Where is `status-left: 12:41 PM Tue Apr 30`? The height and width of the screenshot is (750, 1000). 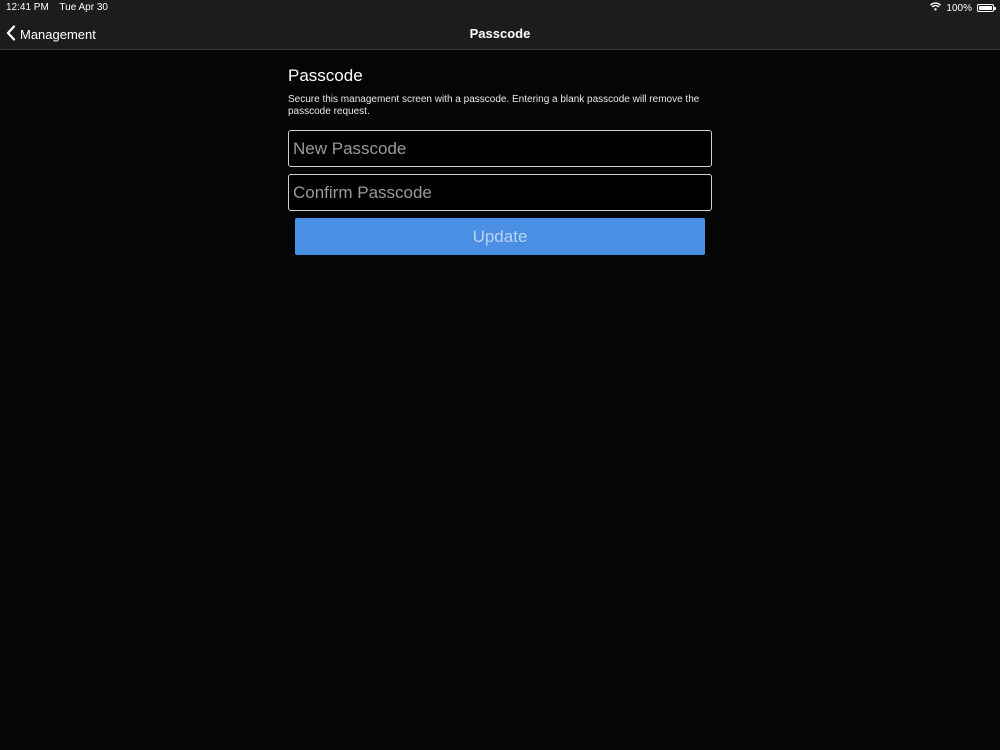
status-left: 12:41 PM Tue Apr 30 is located at coordinates (61, 7).